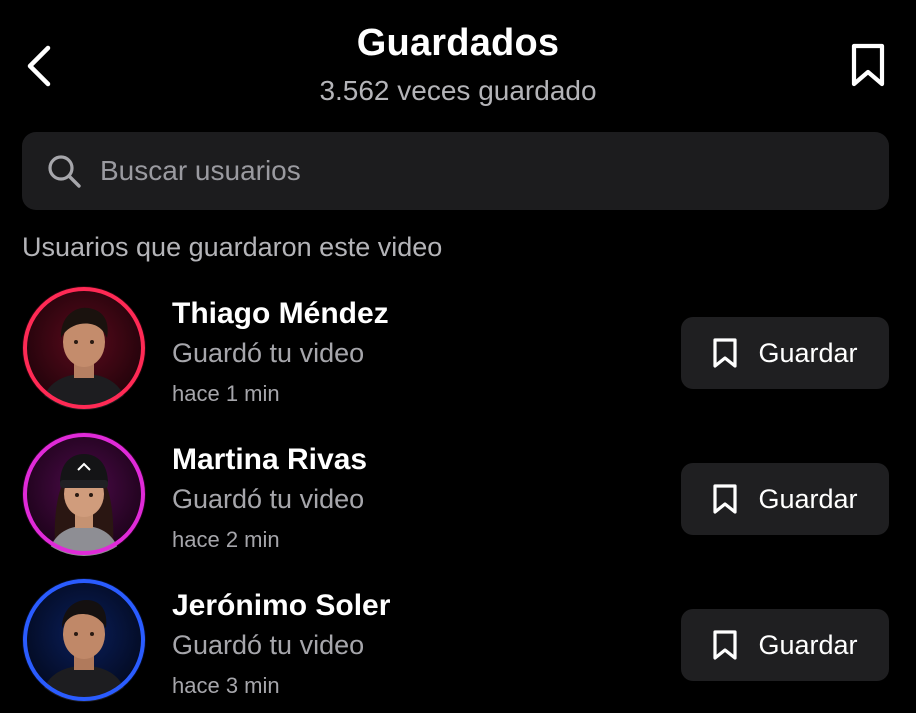 The width and height of the screenshot is (916, 713). What do you see at coordinates (226, 539) in the screenshot?
I see `user-time: hace 2 min` at bounding box center [226, 539].